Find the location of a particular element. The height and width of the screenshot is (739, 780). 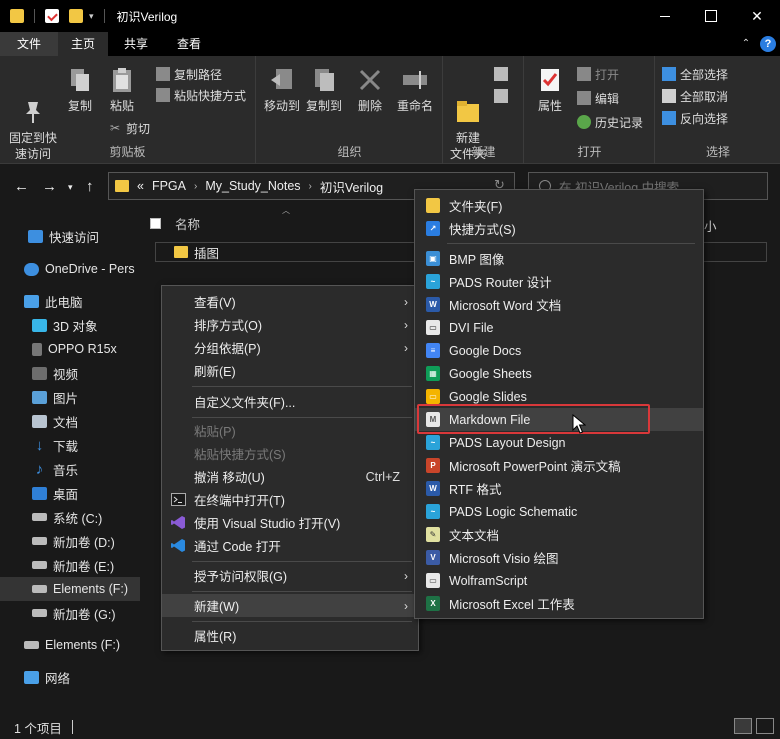

submenu-item-wolframscript: ▭ WolframScript is located at coordinates (559, 580).